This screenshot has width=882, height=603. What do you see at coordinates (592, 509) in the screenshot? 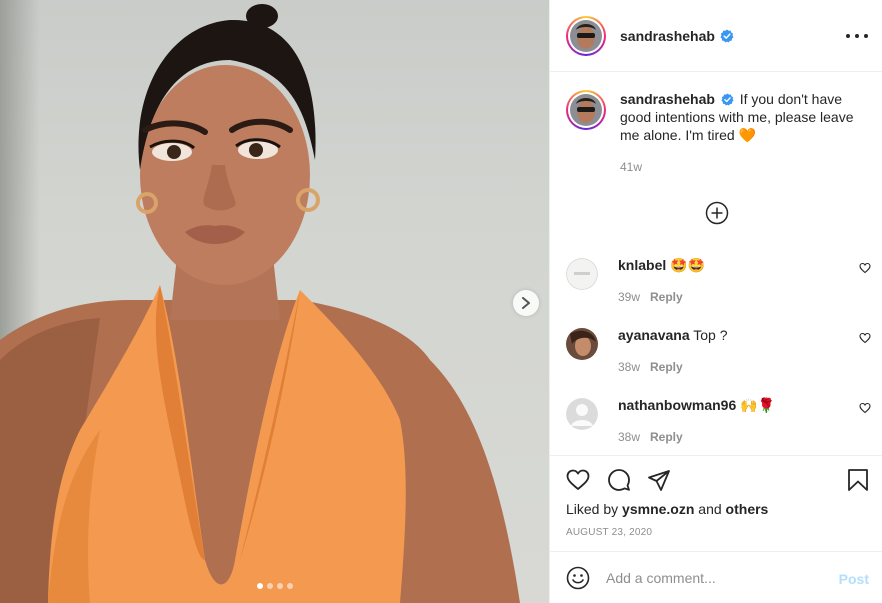
I see `likes-prefix: Liked by` at bounding box center [592, 509].